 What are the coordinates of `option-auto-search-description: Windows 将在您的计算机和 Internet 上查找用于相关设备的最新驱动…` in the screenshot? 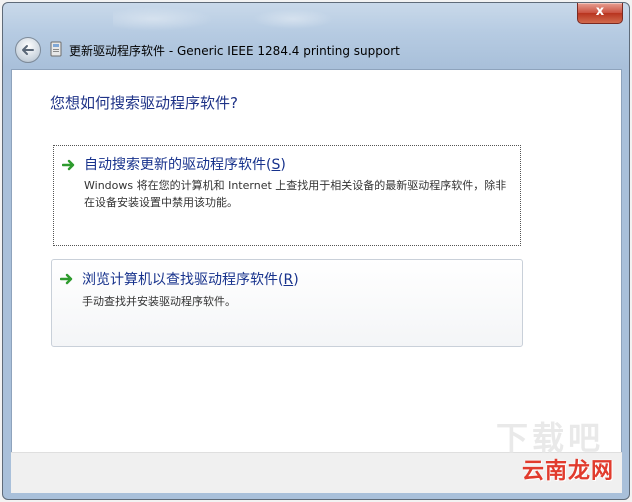 It's located at (295, 194).